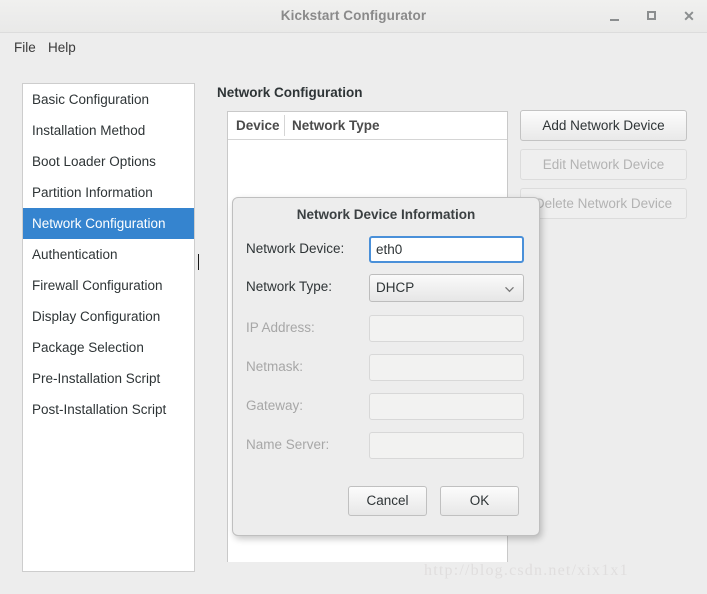  I want to click on window-title: Kickstart Configurator, so click(353, 15).